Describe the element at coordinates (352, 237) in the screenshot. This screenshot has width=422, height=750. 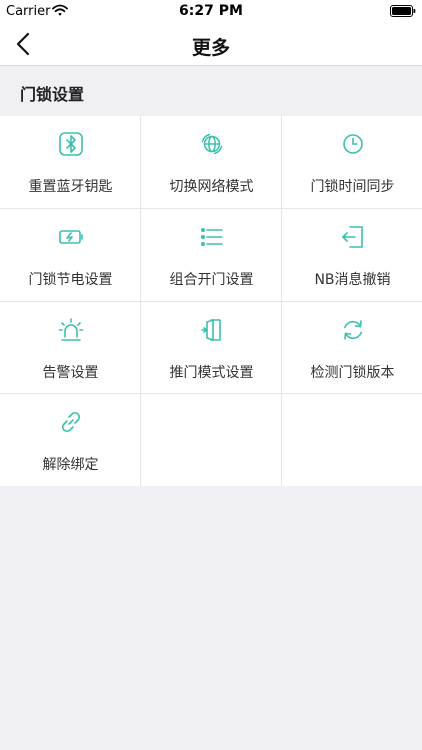
I see `exit-icon` at that location.